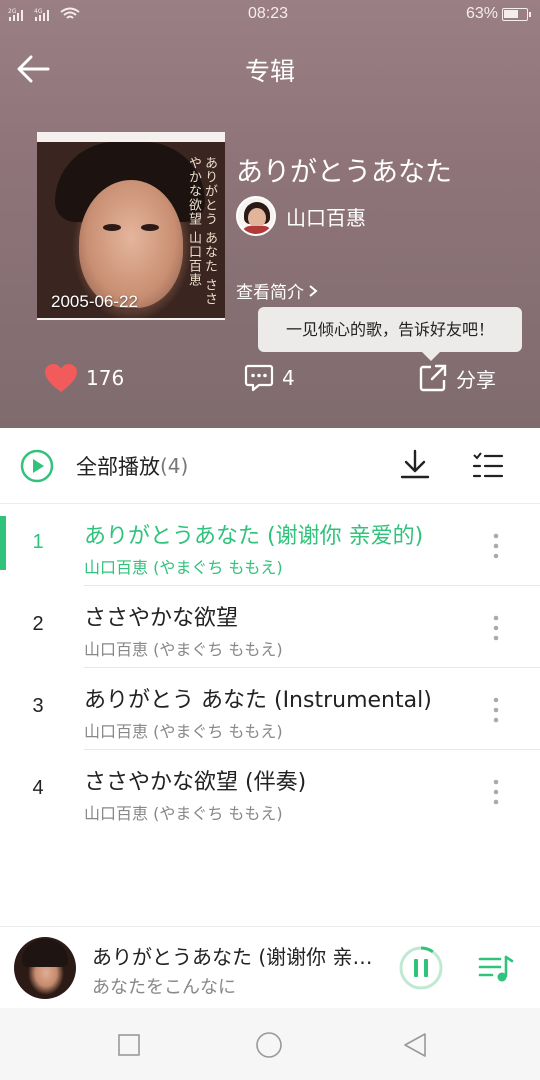 This screenshot has height=1080, width=540. Describe the element at coordinates (61, 378) in the screenshot. I see `heart-icon` at that location.